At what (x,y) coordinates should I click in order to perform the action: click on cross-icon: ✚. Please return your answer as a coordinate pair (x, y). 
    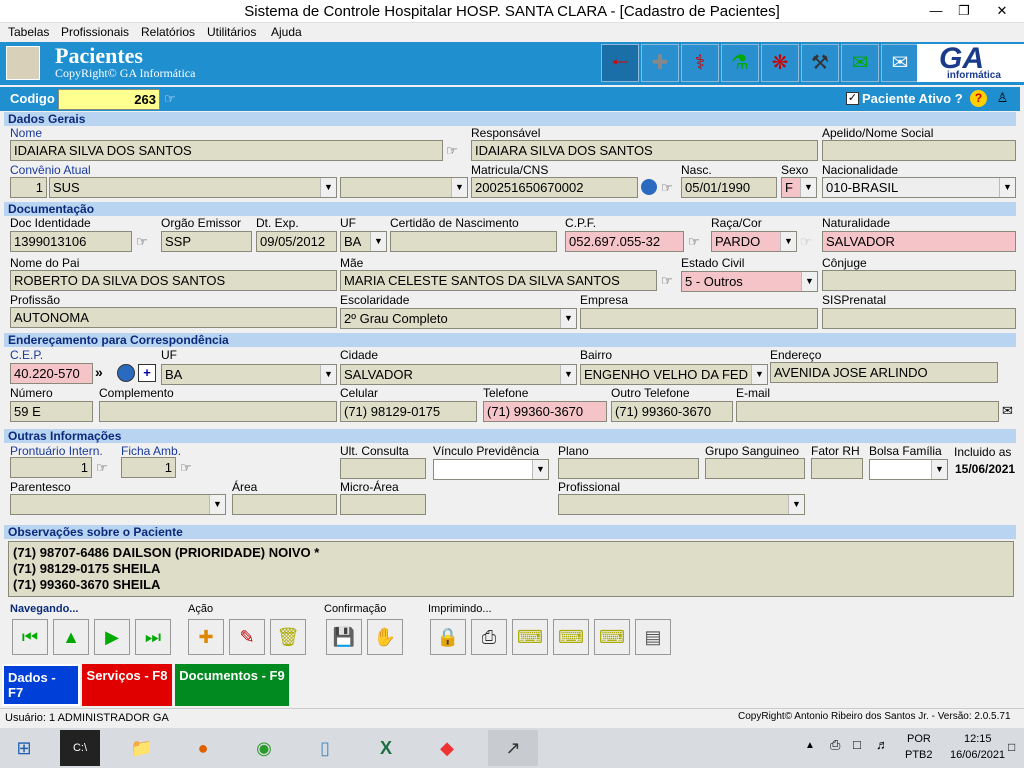
    Looking at the image, I should click on (660, 63).